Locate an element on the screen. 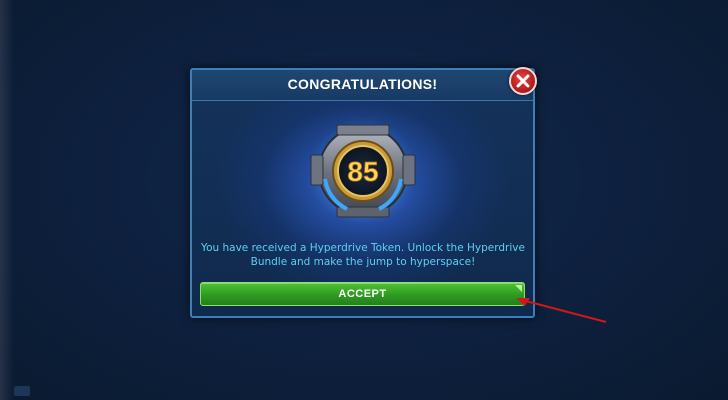  dialog-title: CONGRATULATIONS! is located at coordinates (362, 84).